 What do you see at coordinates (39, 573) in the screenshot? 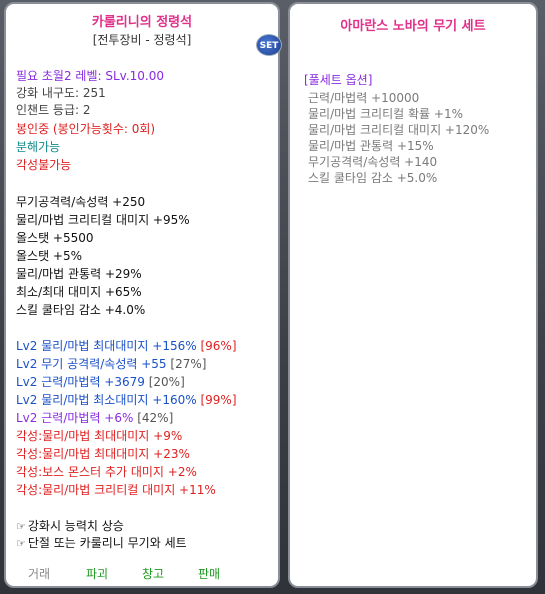
I see `trade-button: 거래` at bounding box center [39, 573].